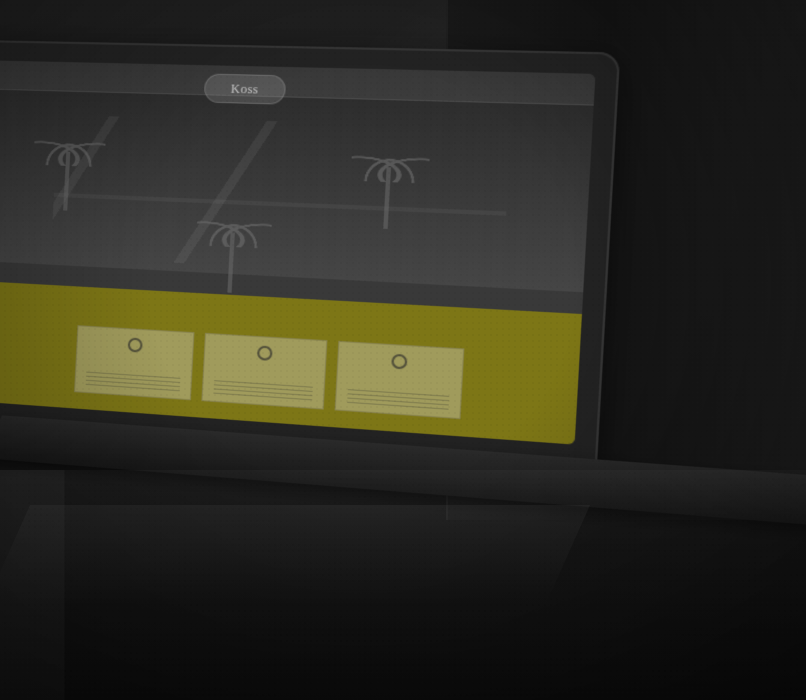 This screenshot has width=806, height=700. What do you see at coordinates (290, 310) in the screenshot?
I see `band-title` at bounding box center [290, 310].